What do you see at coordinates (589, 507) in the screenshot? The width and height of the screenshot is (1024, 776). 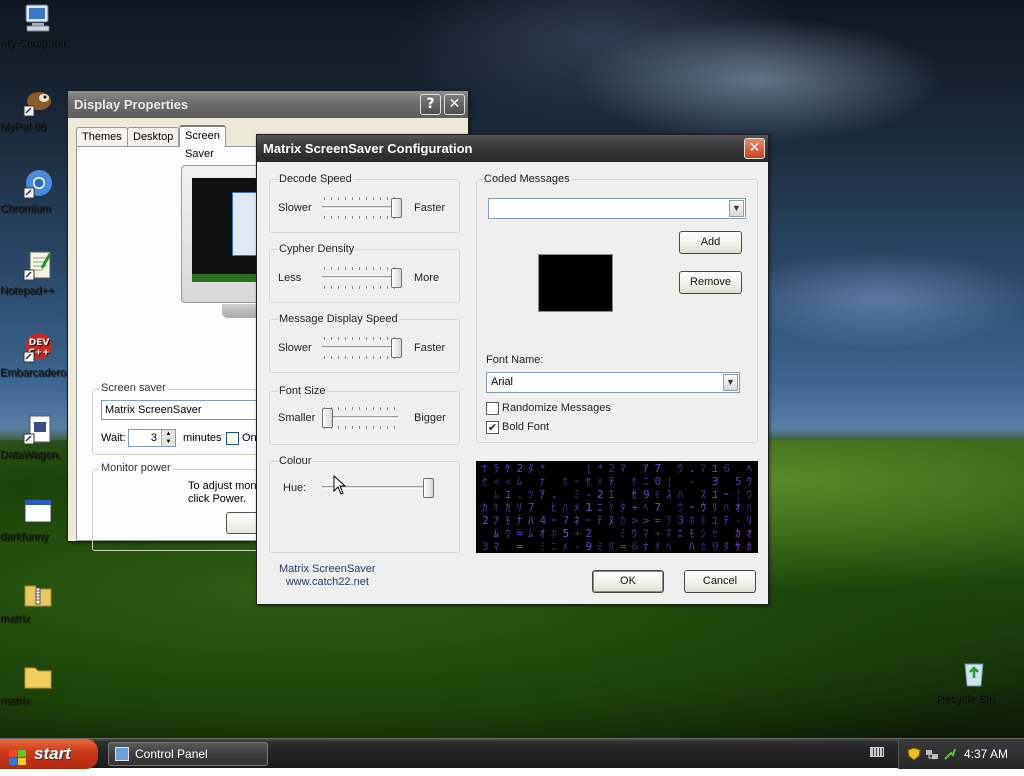 I see `matrix-glyph: 1` at bounding box center [589, 507].